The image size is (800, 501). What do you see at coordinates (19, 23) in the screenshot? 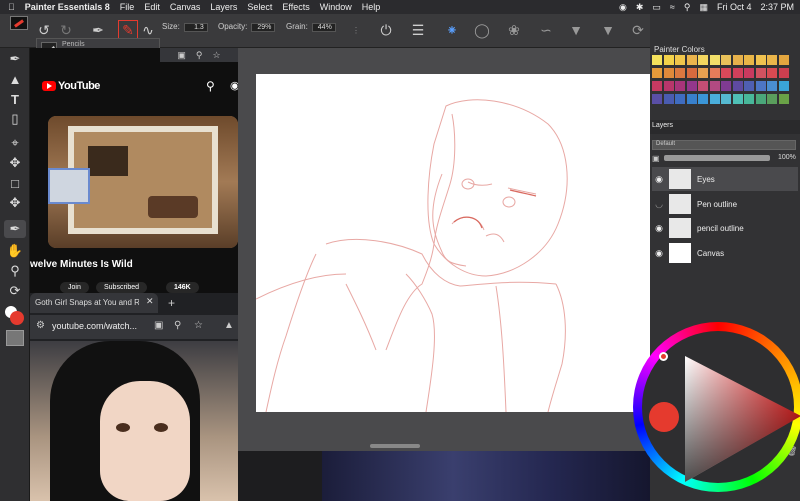
I see `brush-selector-icon` at bounding box center [19, 23].